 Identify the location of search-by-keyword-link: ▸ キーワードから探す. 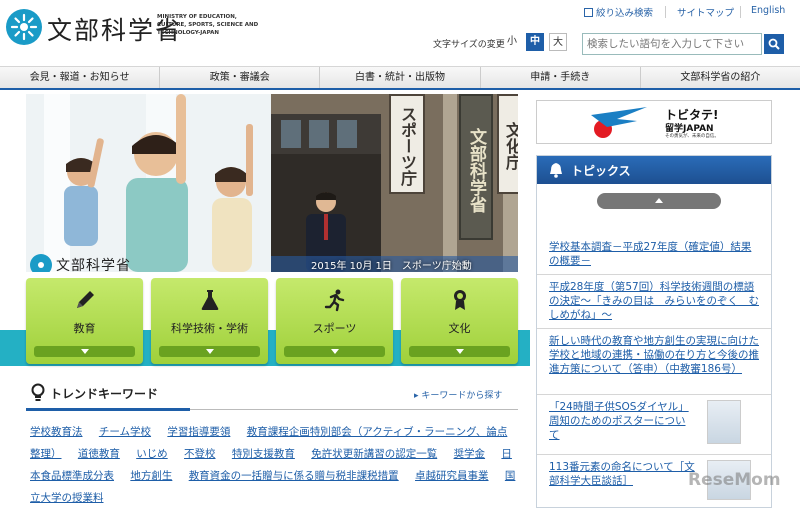
(458, 394).